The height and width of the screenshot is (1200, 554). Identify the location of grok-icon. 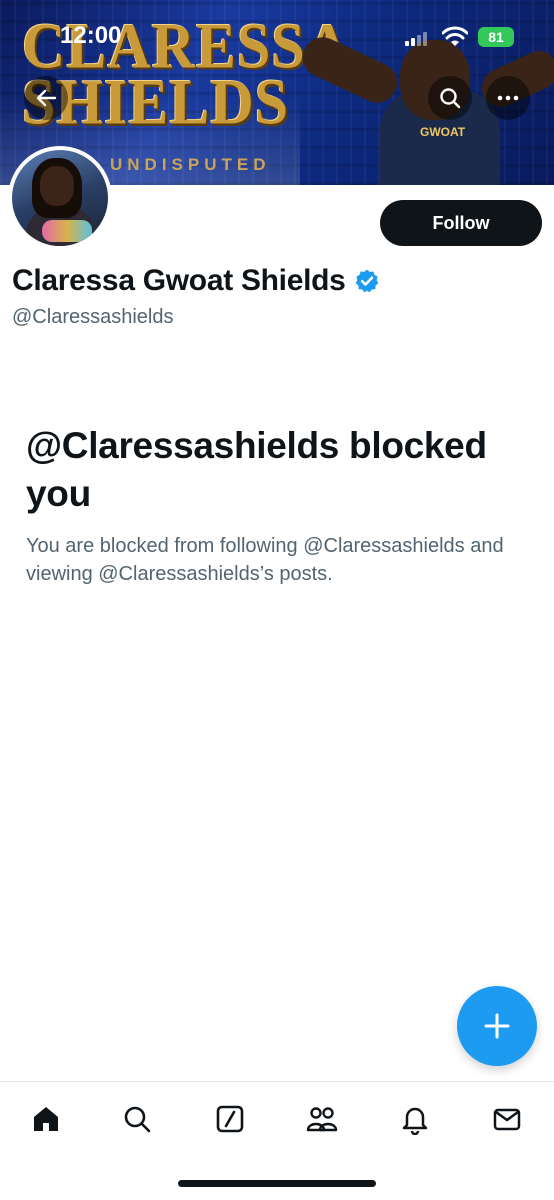
(230, 1119).